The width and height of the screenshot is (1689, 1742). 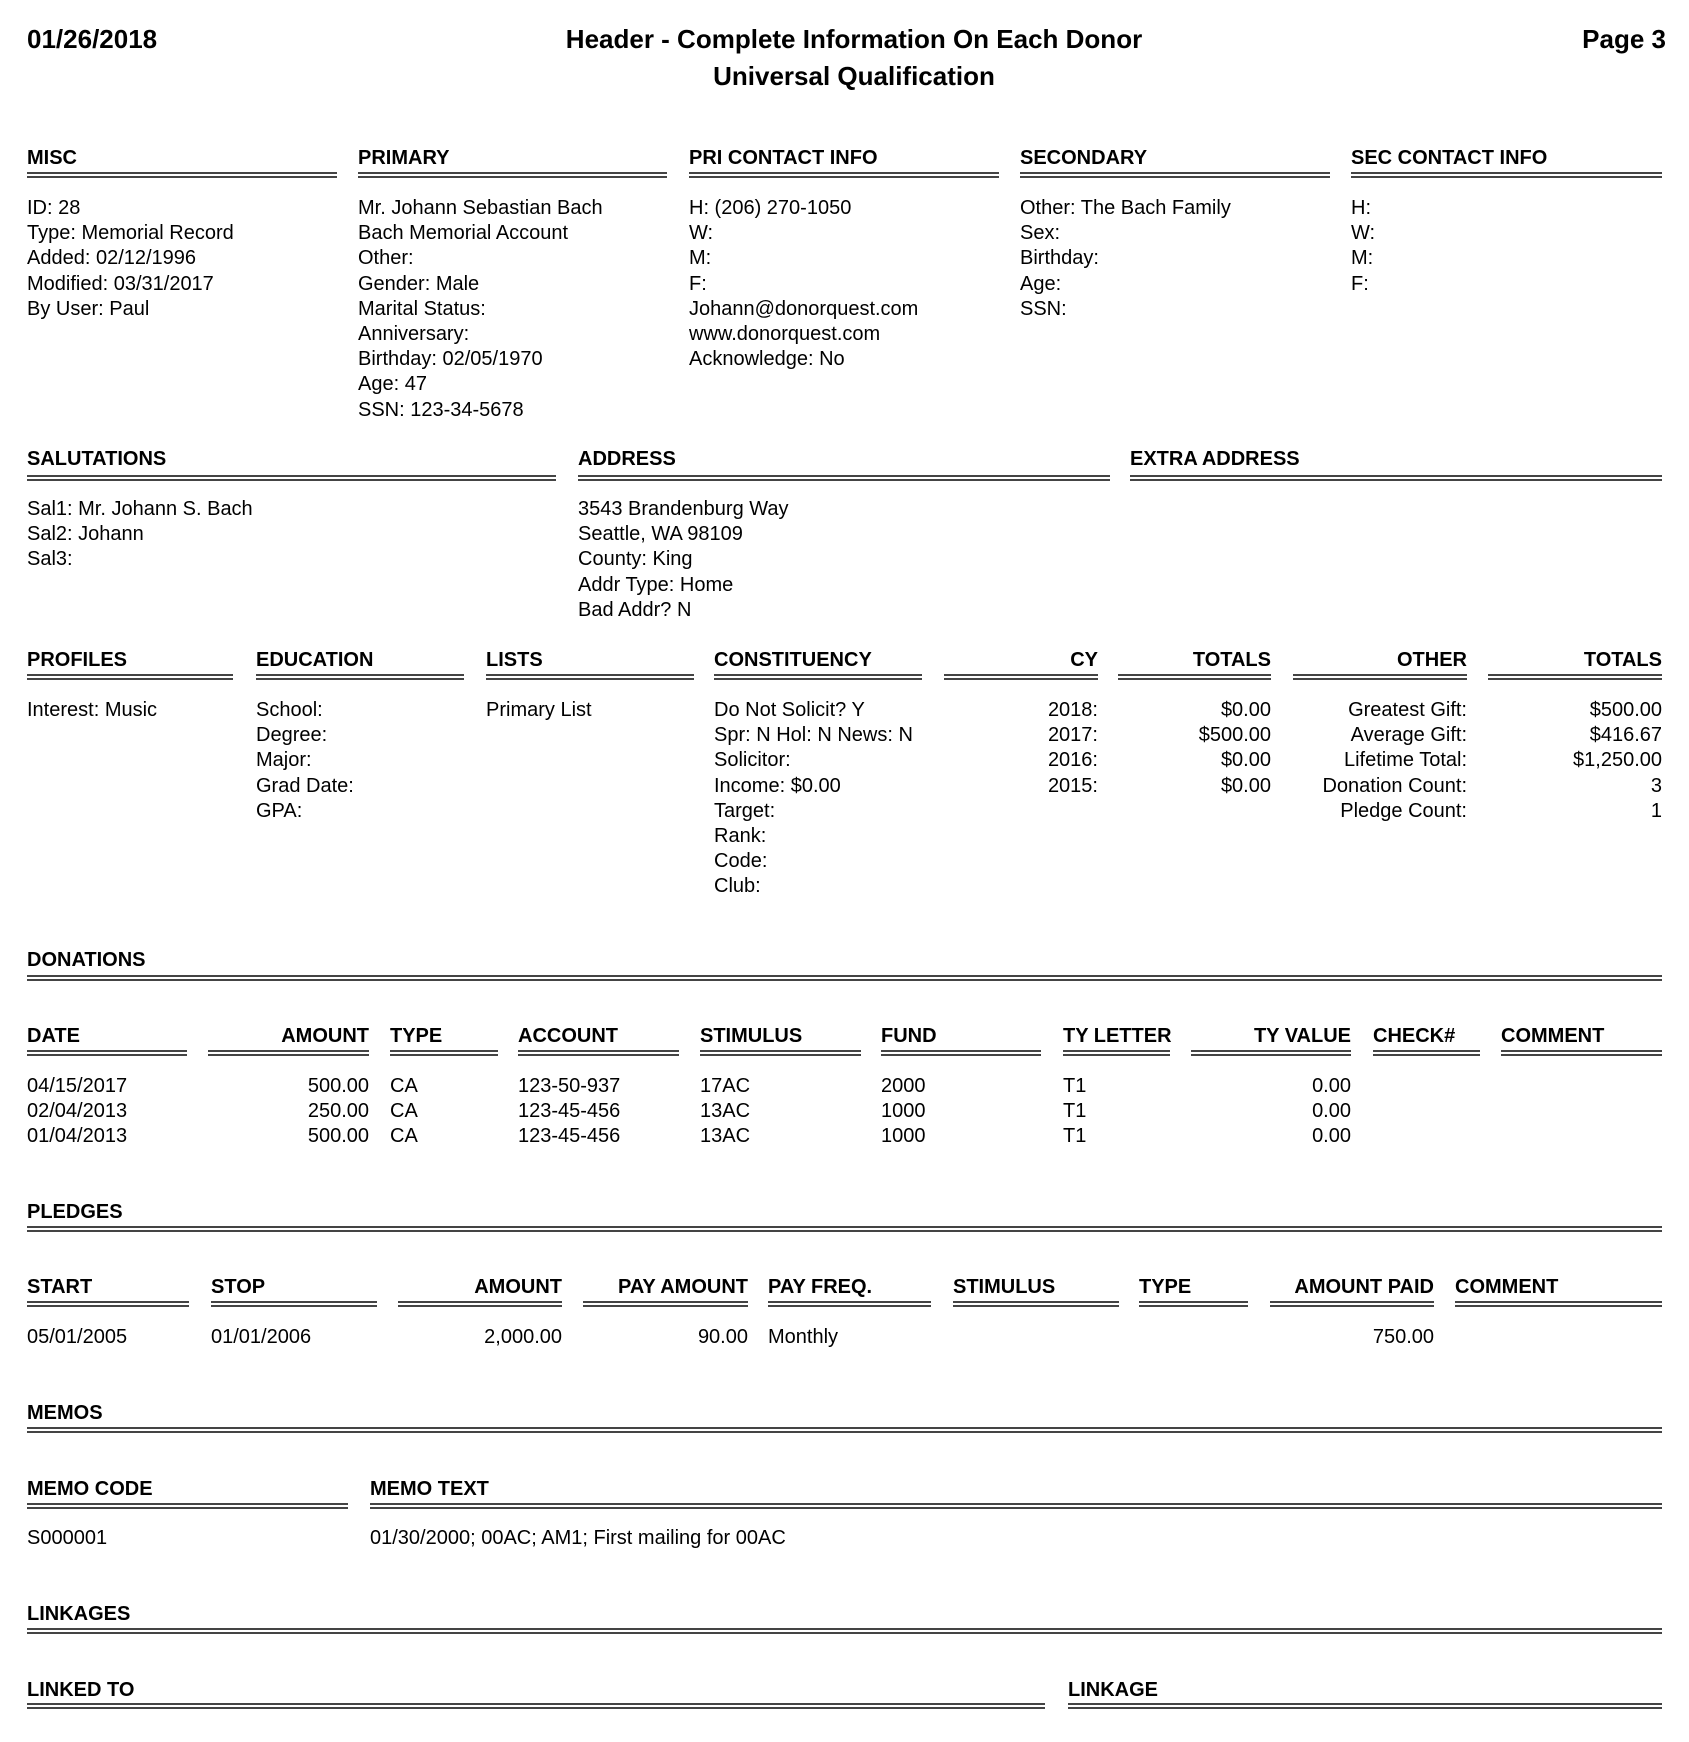 What do you see at coordinates (1403, 810) in the screenshot?
I see `other-line: Pledge Count:` at bounding box center [1403, 810].